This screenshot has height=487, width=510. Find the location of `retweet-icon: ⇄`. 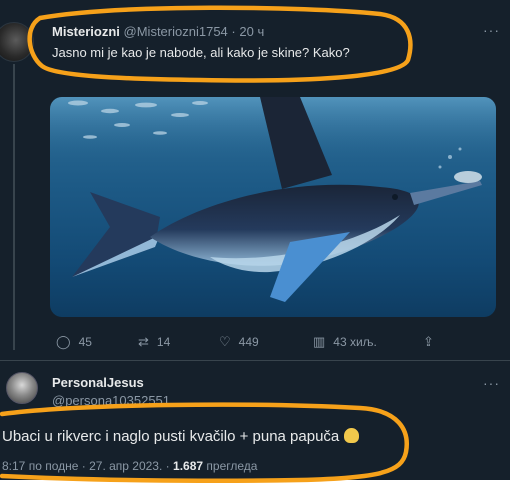

retweet-icon: ⇄ is located at coordinates (143, 341).